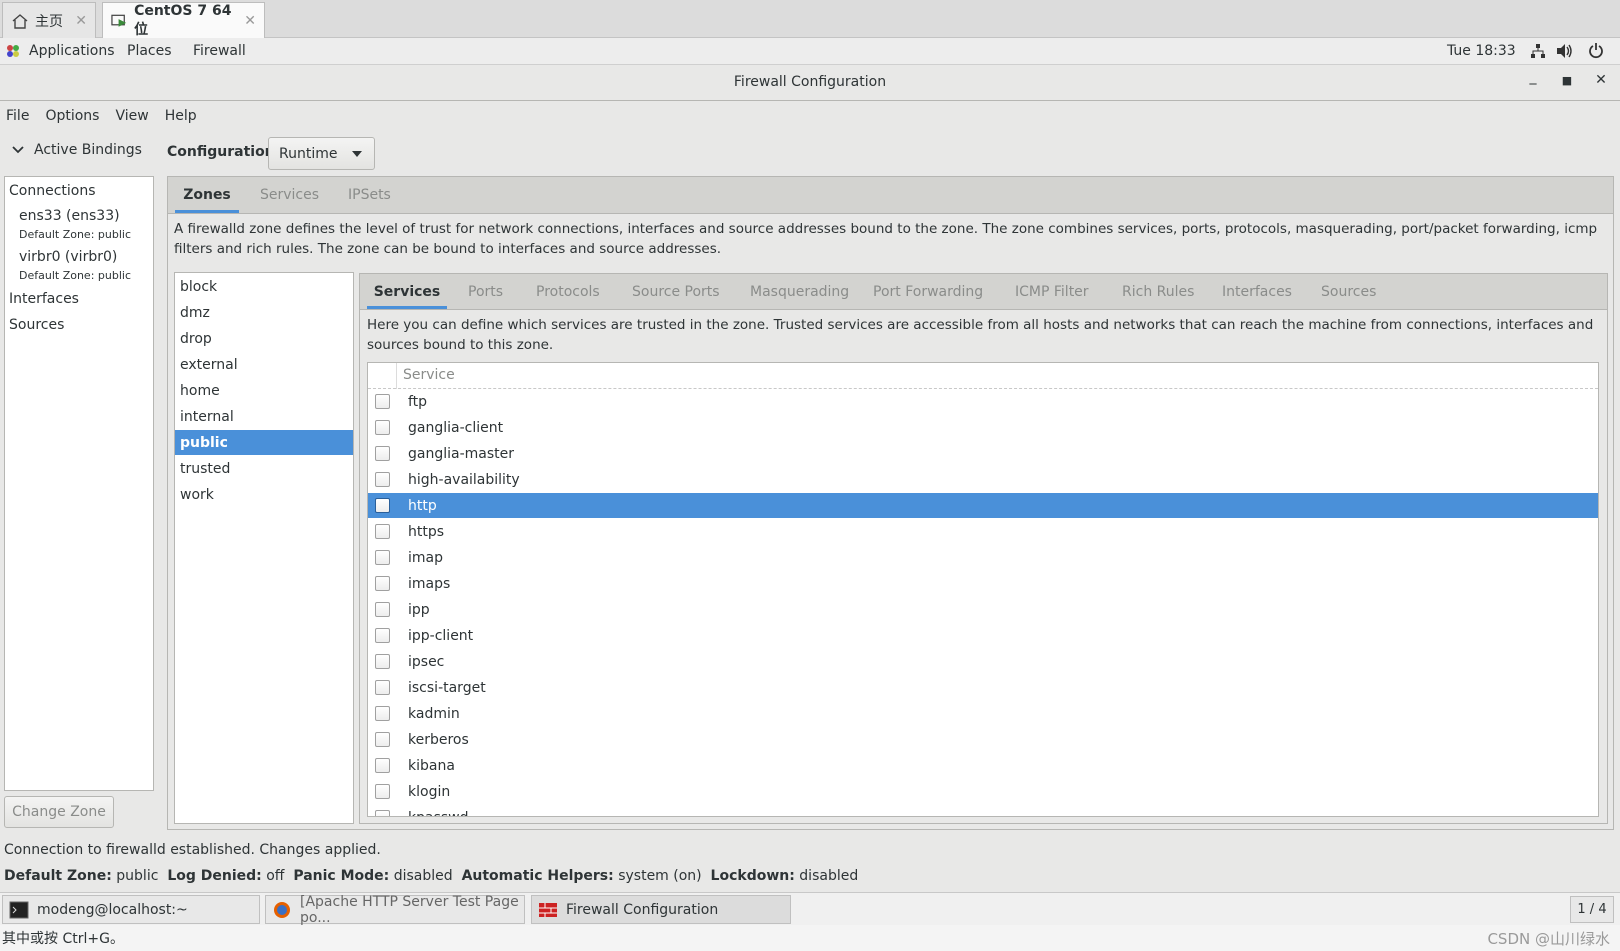 Image resolution: width=1620 pixels, height=951 pixels. I want to click on service-name: kibana, so click(431, 765).